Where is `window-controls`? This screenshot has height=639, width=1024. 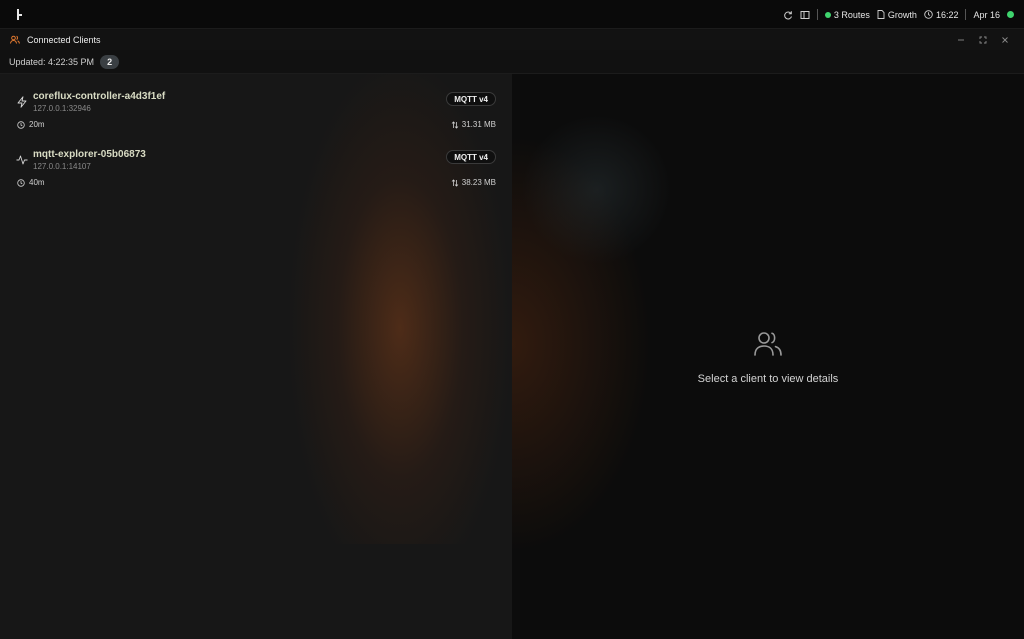
window-controls is located at coordinates (983, 39).